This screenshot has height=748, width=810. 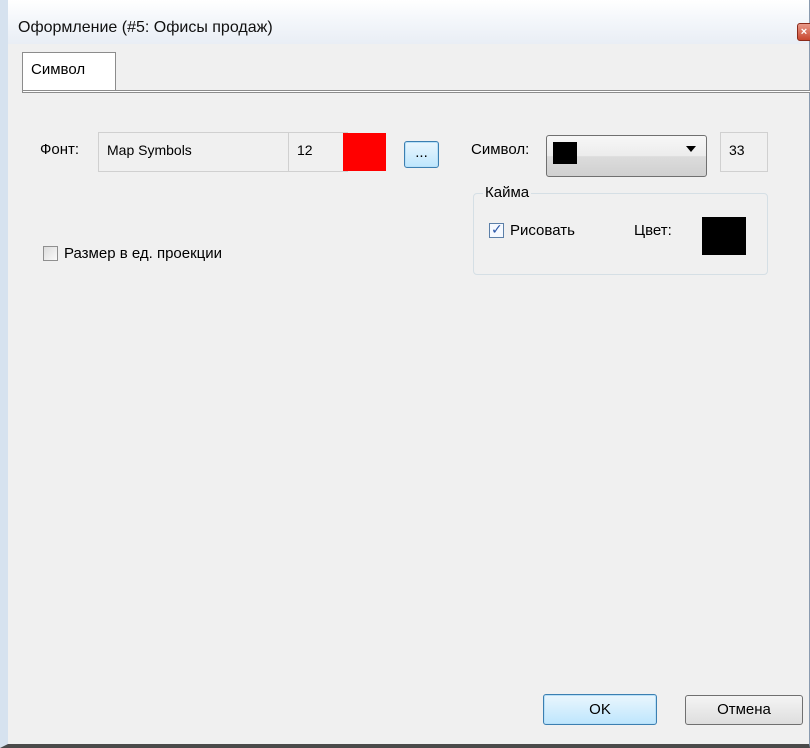 I want to click on projection-units-checkbox, so click(x=50, y=253).